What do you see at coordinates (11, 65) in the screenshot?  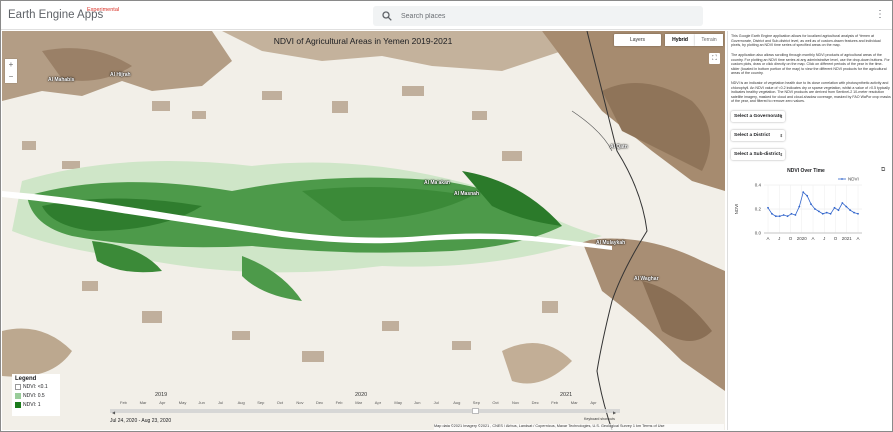 I see `zoom-in-button: +` at bounding box center [11, 65].